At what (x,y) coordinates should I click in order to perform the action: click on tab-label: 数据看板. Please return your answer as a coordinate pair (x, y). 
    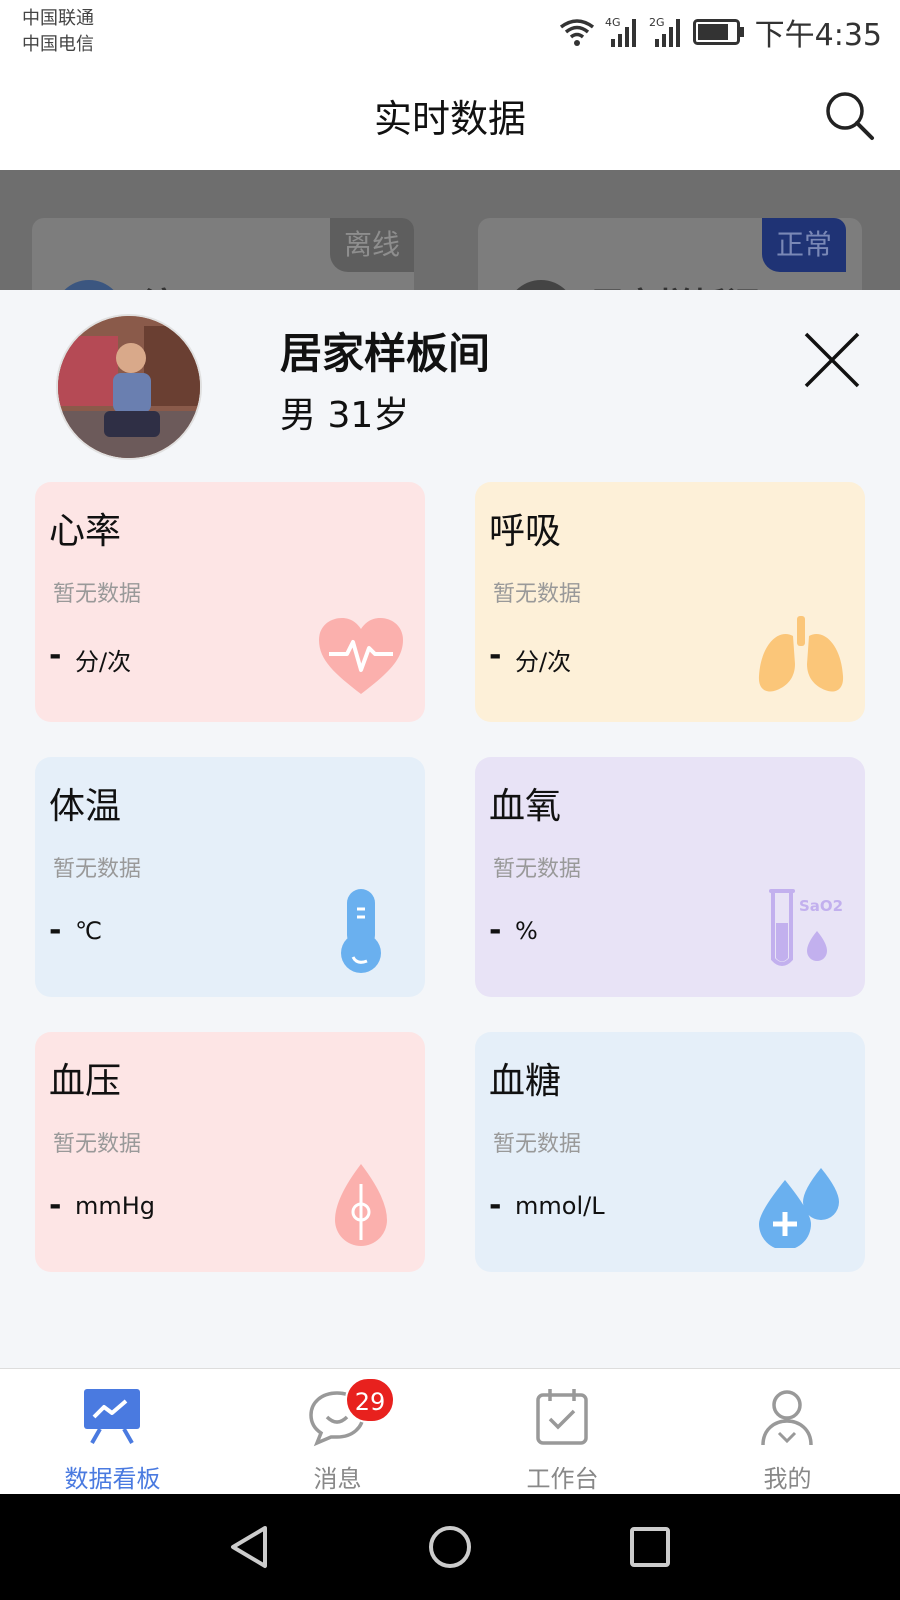
    Looking at the image, I should click on (112, 1479).